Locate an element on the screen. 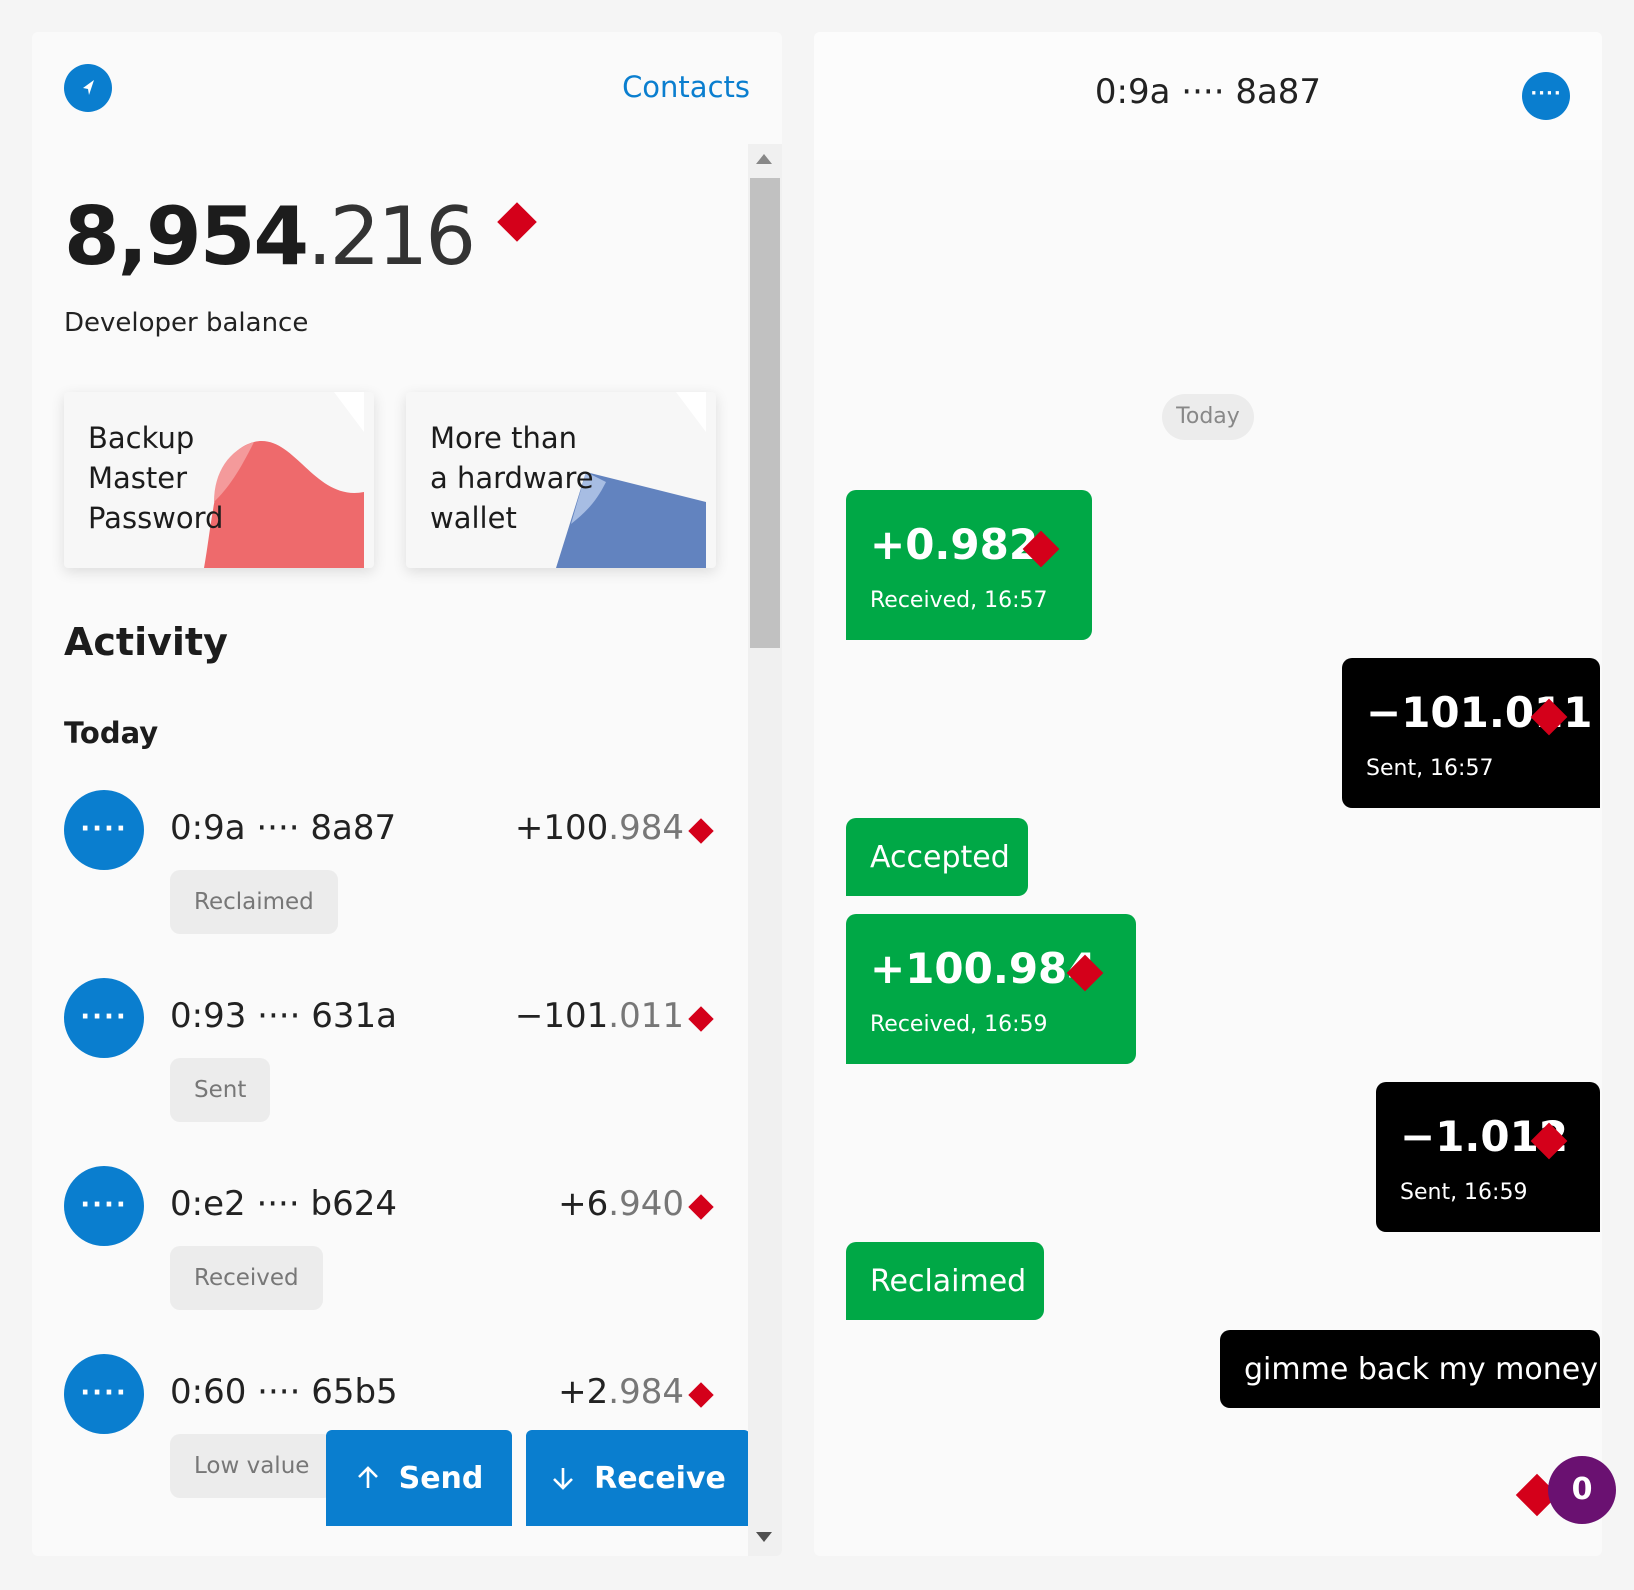 The width and height of the screenshot is (1634, 1590). date-chip: Today is located at coordinates (1208, 417).